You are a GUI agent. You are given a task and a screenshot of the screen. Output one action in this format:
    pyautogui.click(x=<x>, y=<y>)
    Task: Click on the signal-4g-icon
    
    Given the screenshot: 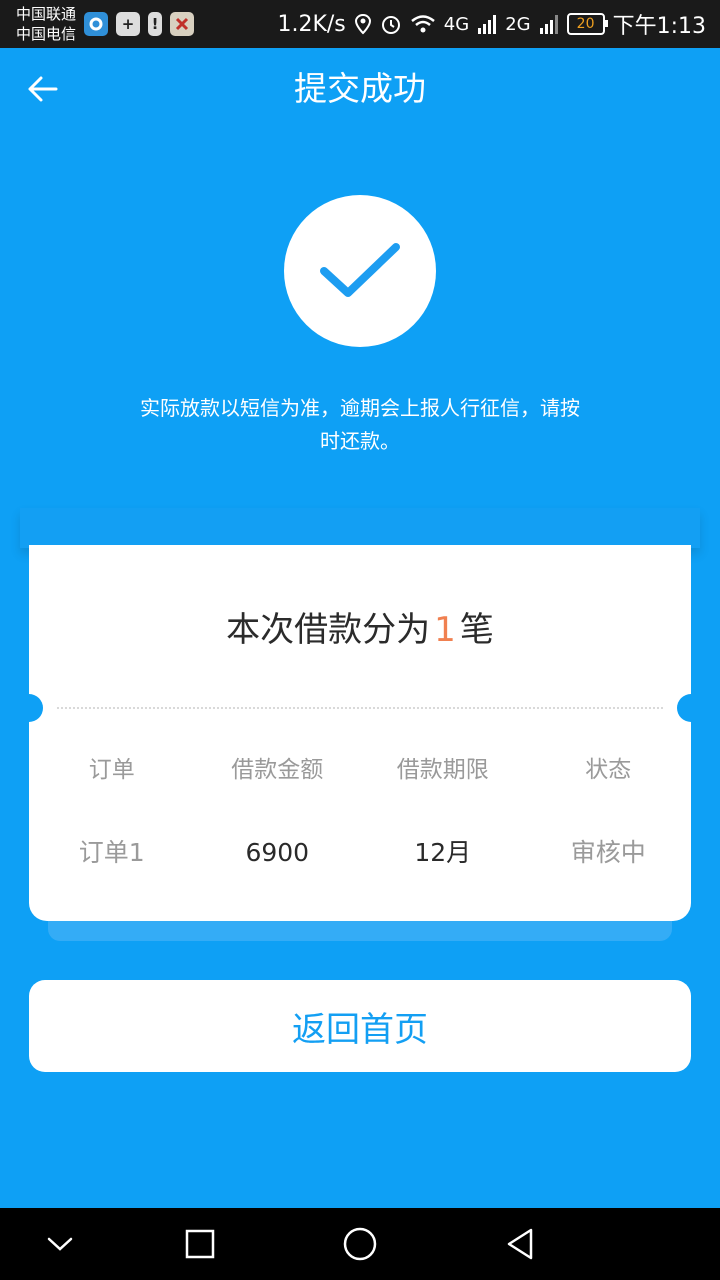 What is the action you would take?
    pyautogui.click(x=487, y=24)
    